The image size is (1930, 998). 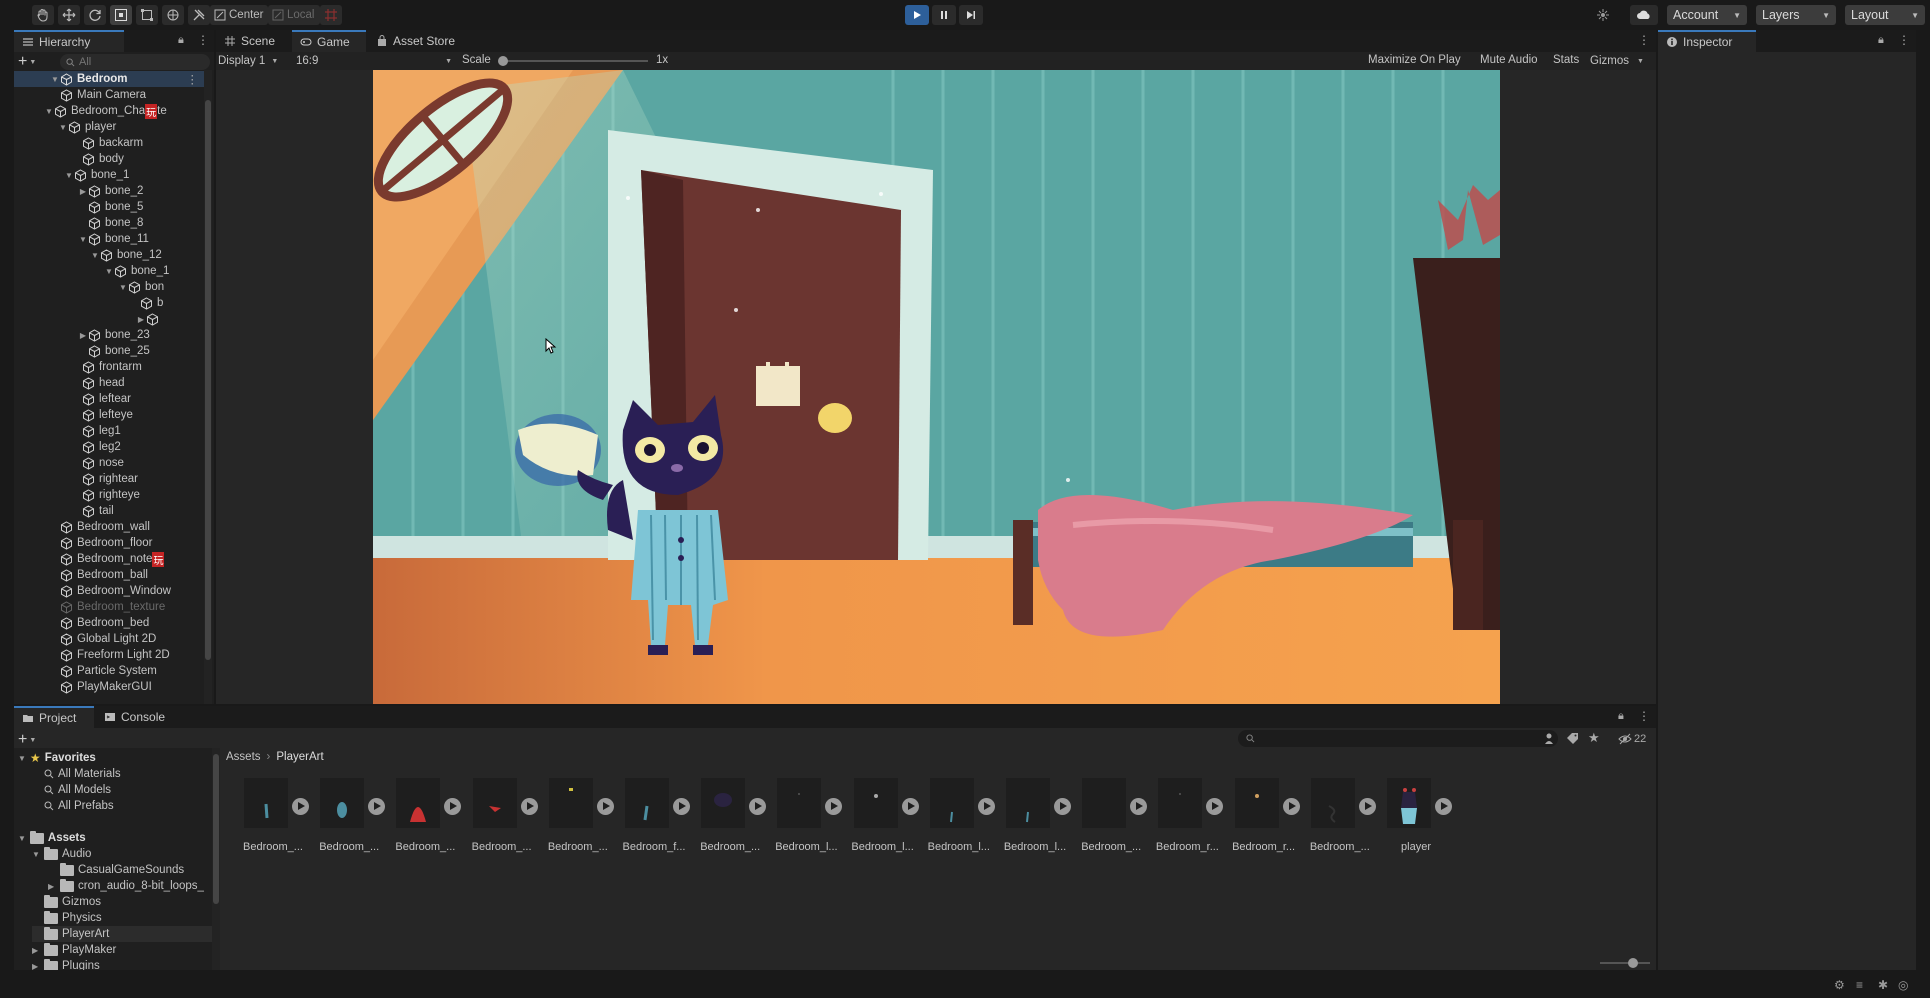 What do you see at coordinates (109, 127) in the screenshot?
I see `hierarchy-item: ▼ player` at bounding box center [109, 127].